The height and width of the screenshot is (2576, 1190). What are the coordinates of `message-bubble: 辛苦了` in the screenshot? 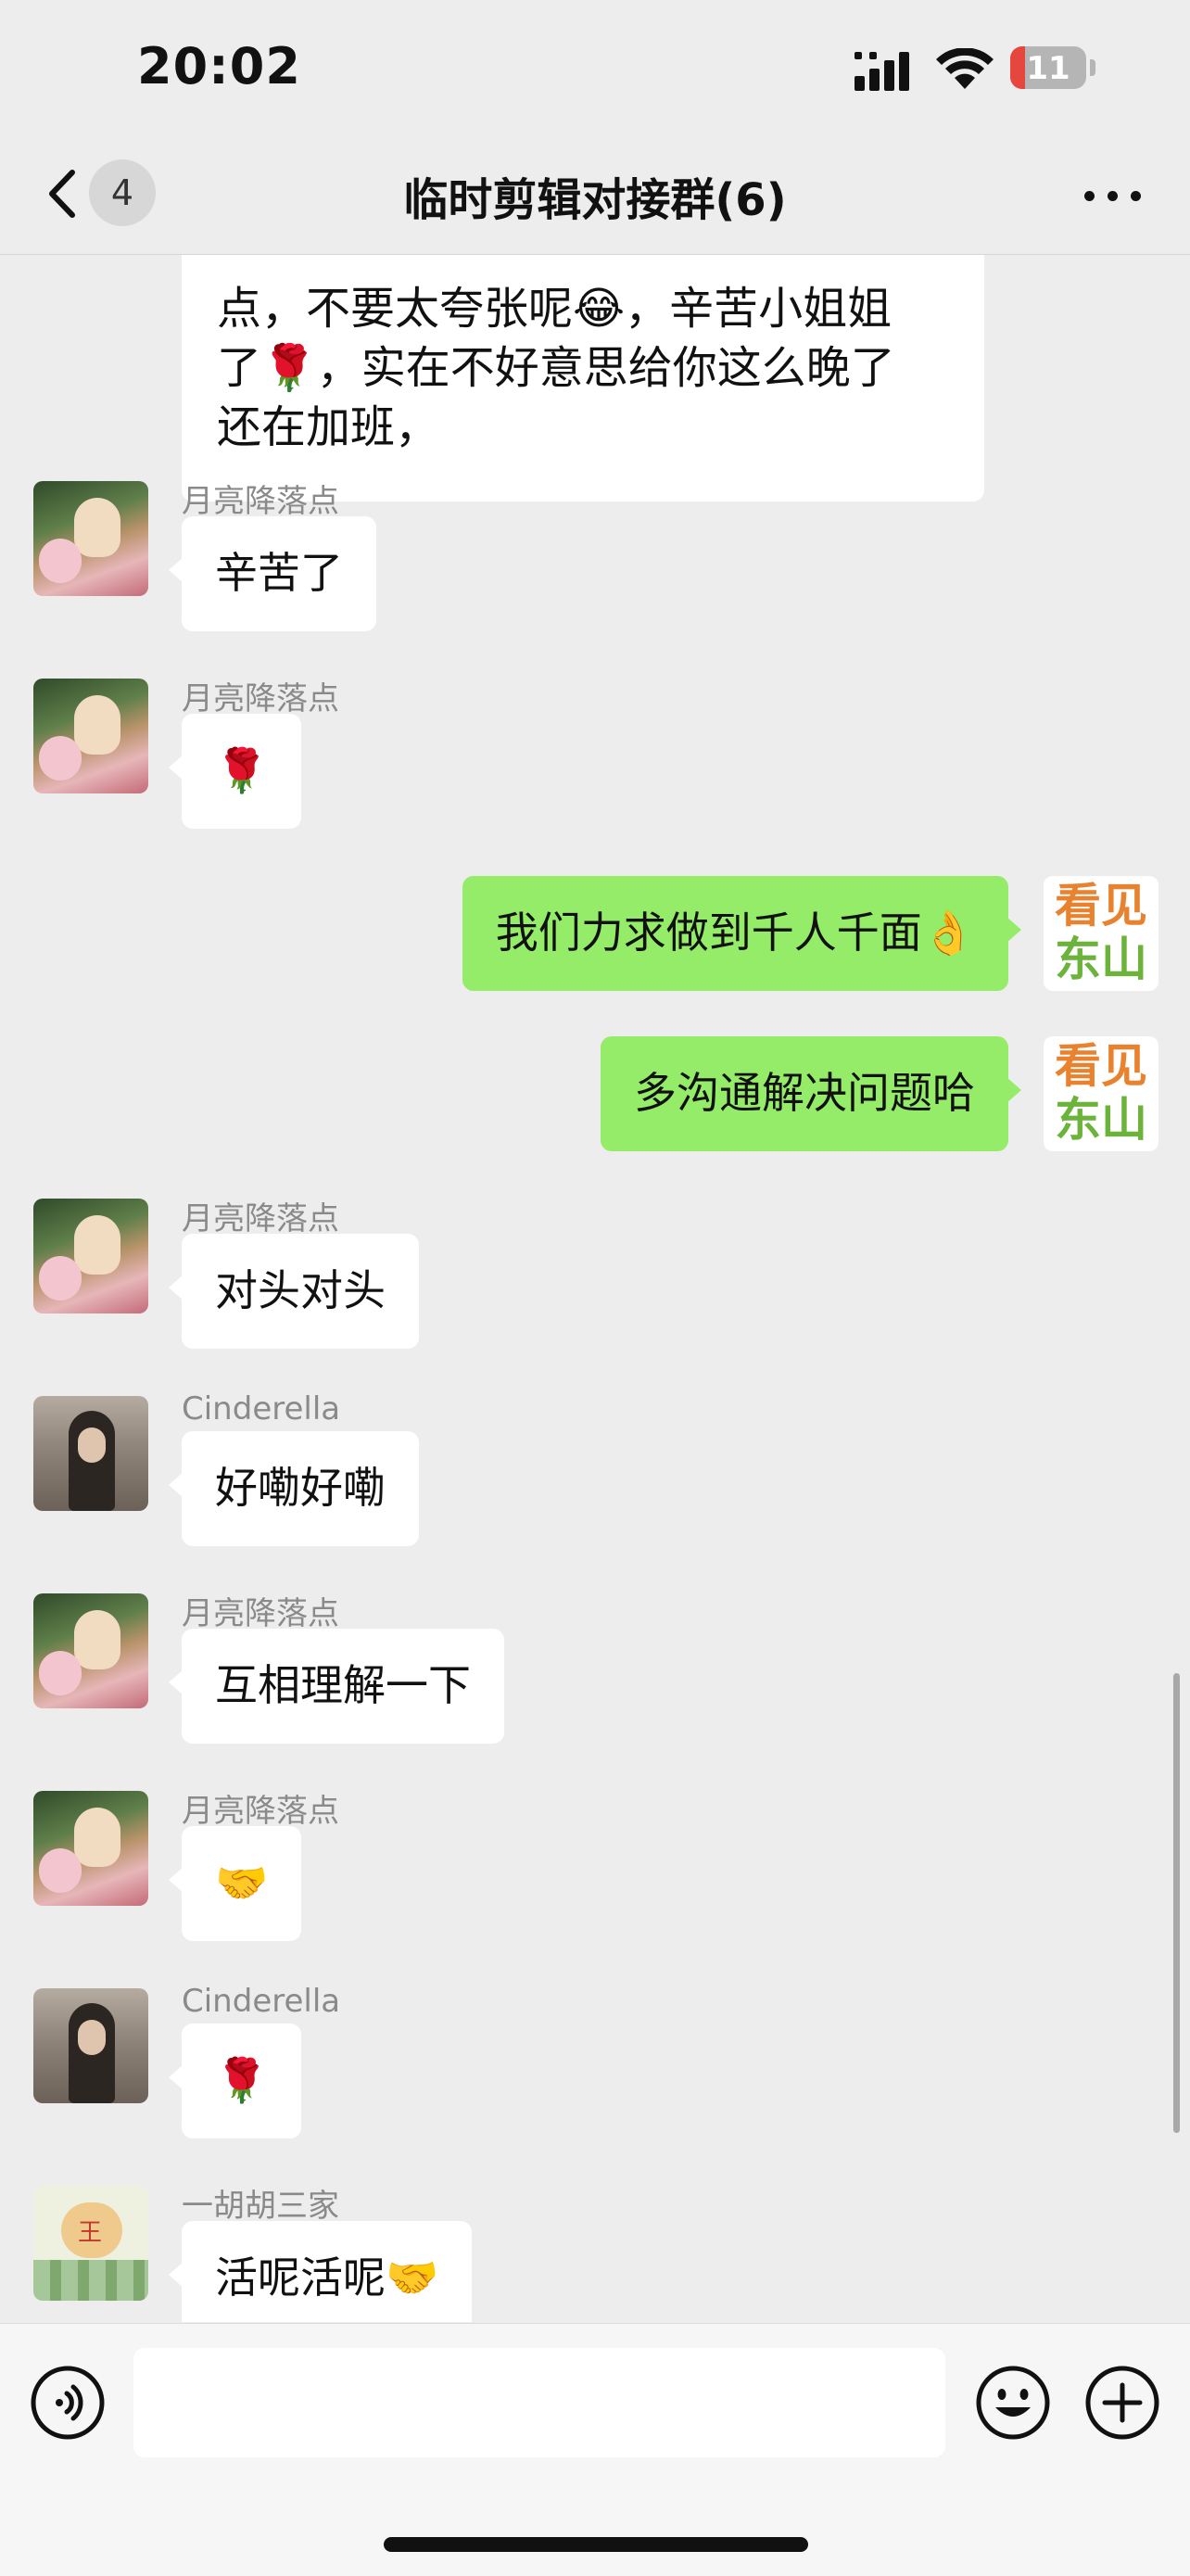 It's located at (272, 573).